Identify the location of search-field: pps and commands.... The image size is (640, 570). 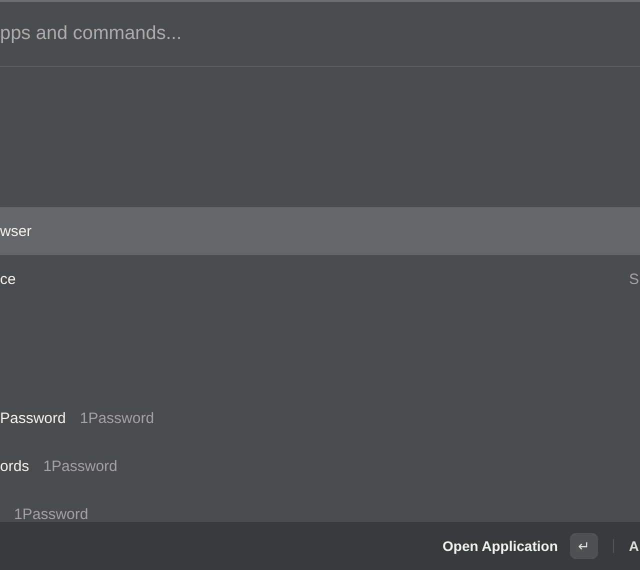
(320, 34).